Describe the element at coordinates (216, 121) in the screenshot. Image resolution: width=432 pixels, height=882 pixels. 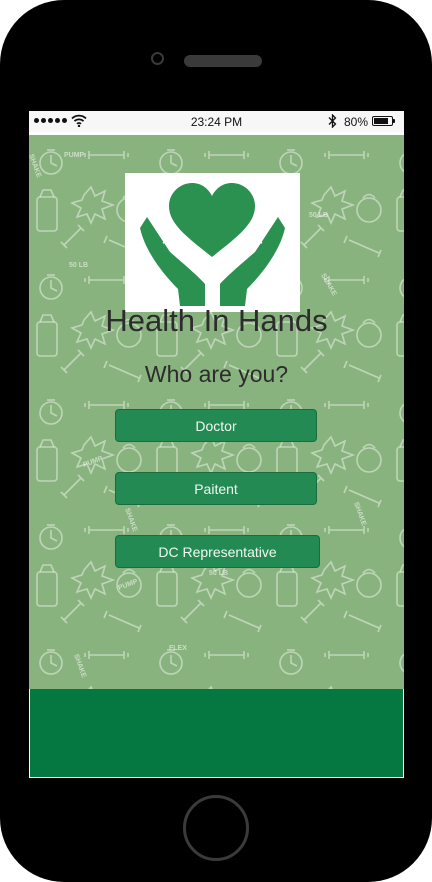
I see `status-bar: 23:24 PM 80%` at that location.